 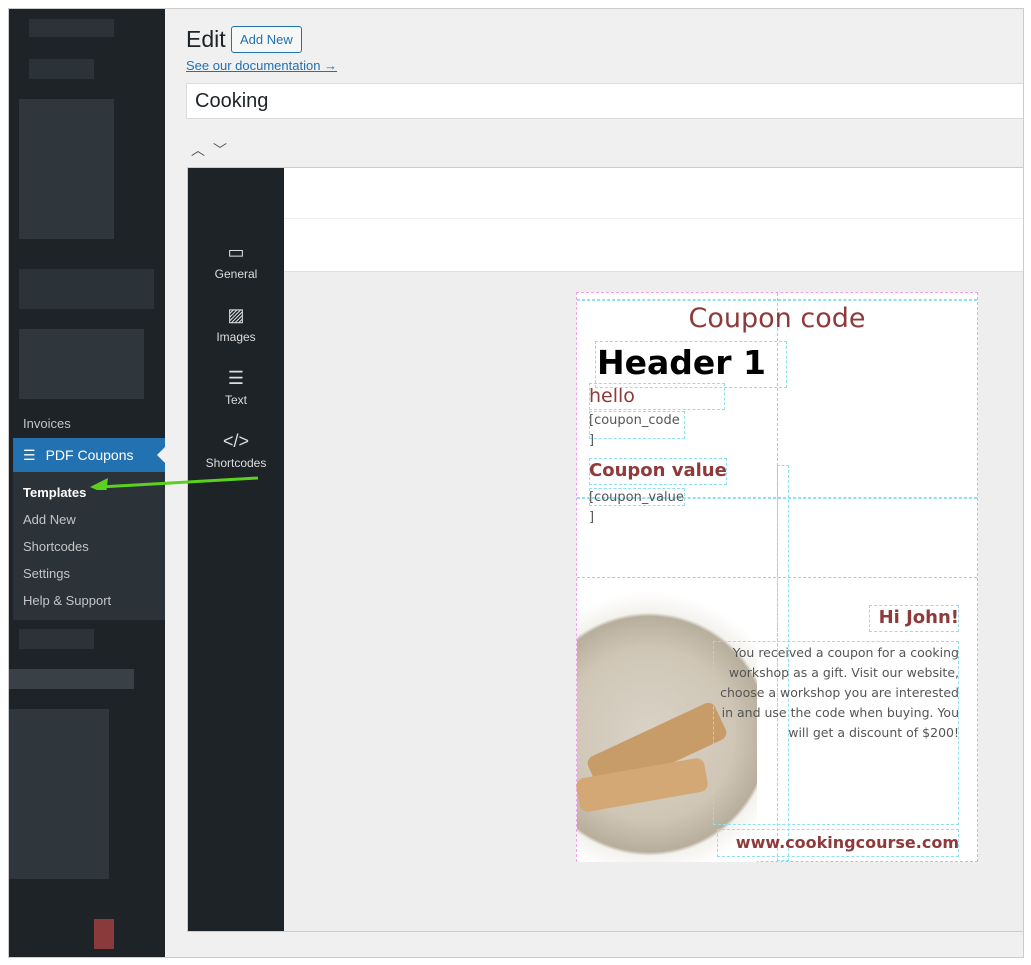 What do you see at coordinates (658, 470) in the screenshot?
I see `coupon-value-title: Coupon value` at bounding box center [658, 470].